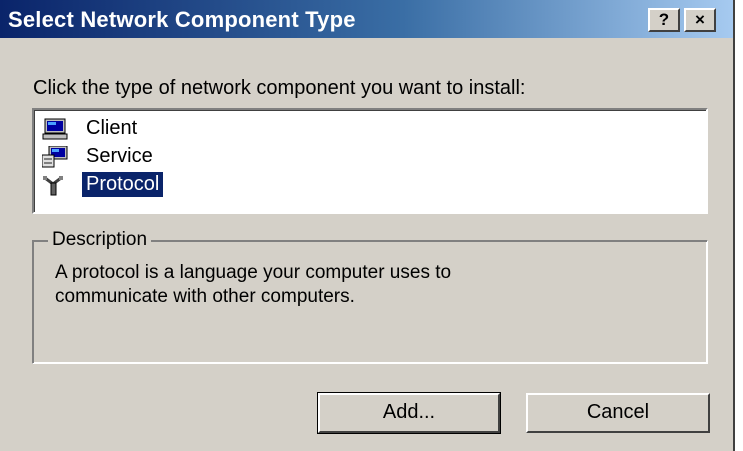 The image size is (743, 451). What do you see at coordinates (119, 156) in the screenshot?
I see `list-item-label: Service` at bounding box center [119, 156].